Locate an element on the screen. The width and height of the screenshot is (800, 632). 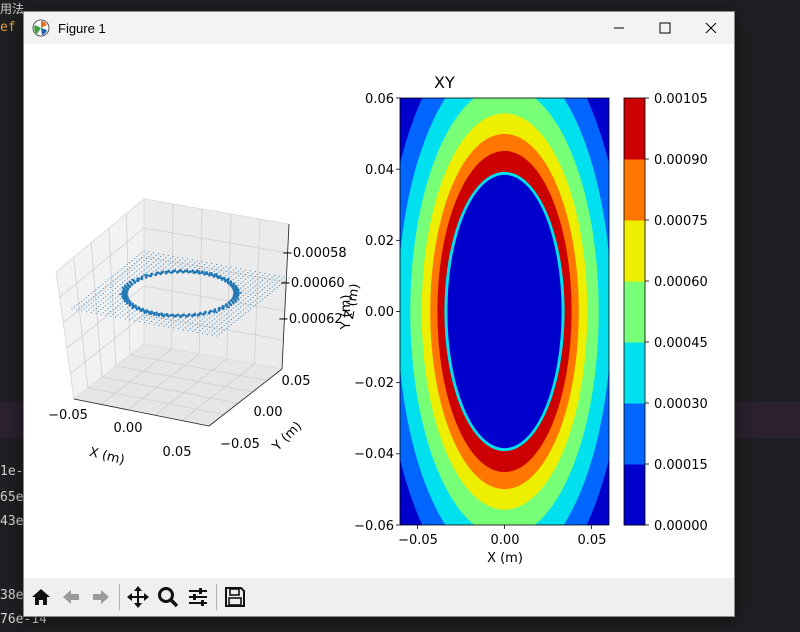
forward-button is located at coordinates (101, 597).